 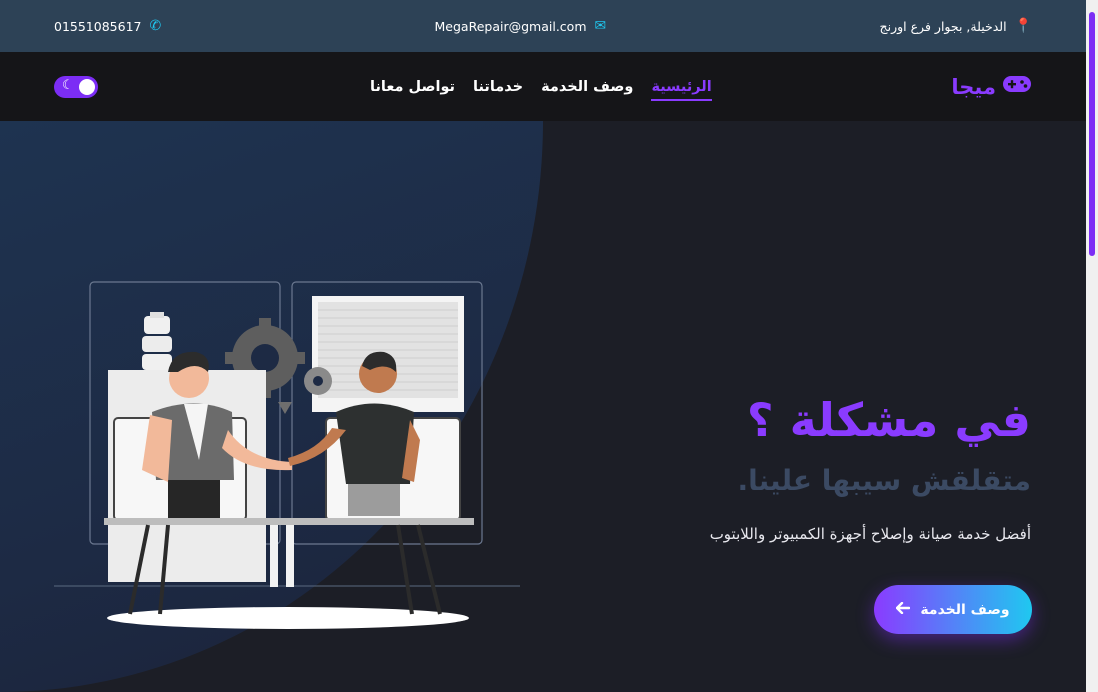 I want to click on theme-toggle: ☾, so click(x=76, y=87).